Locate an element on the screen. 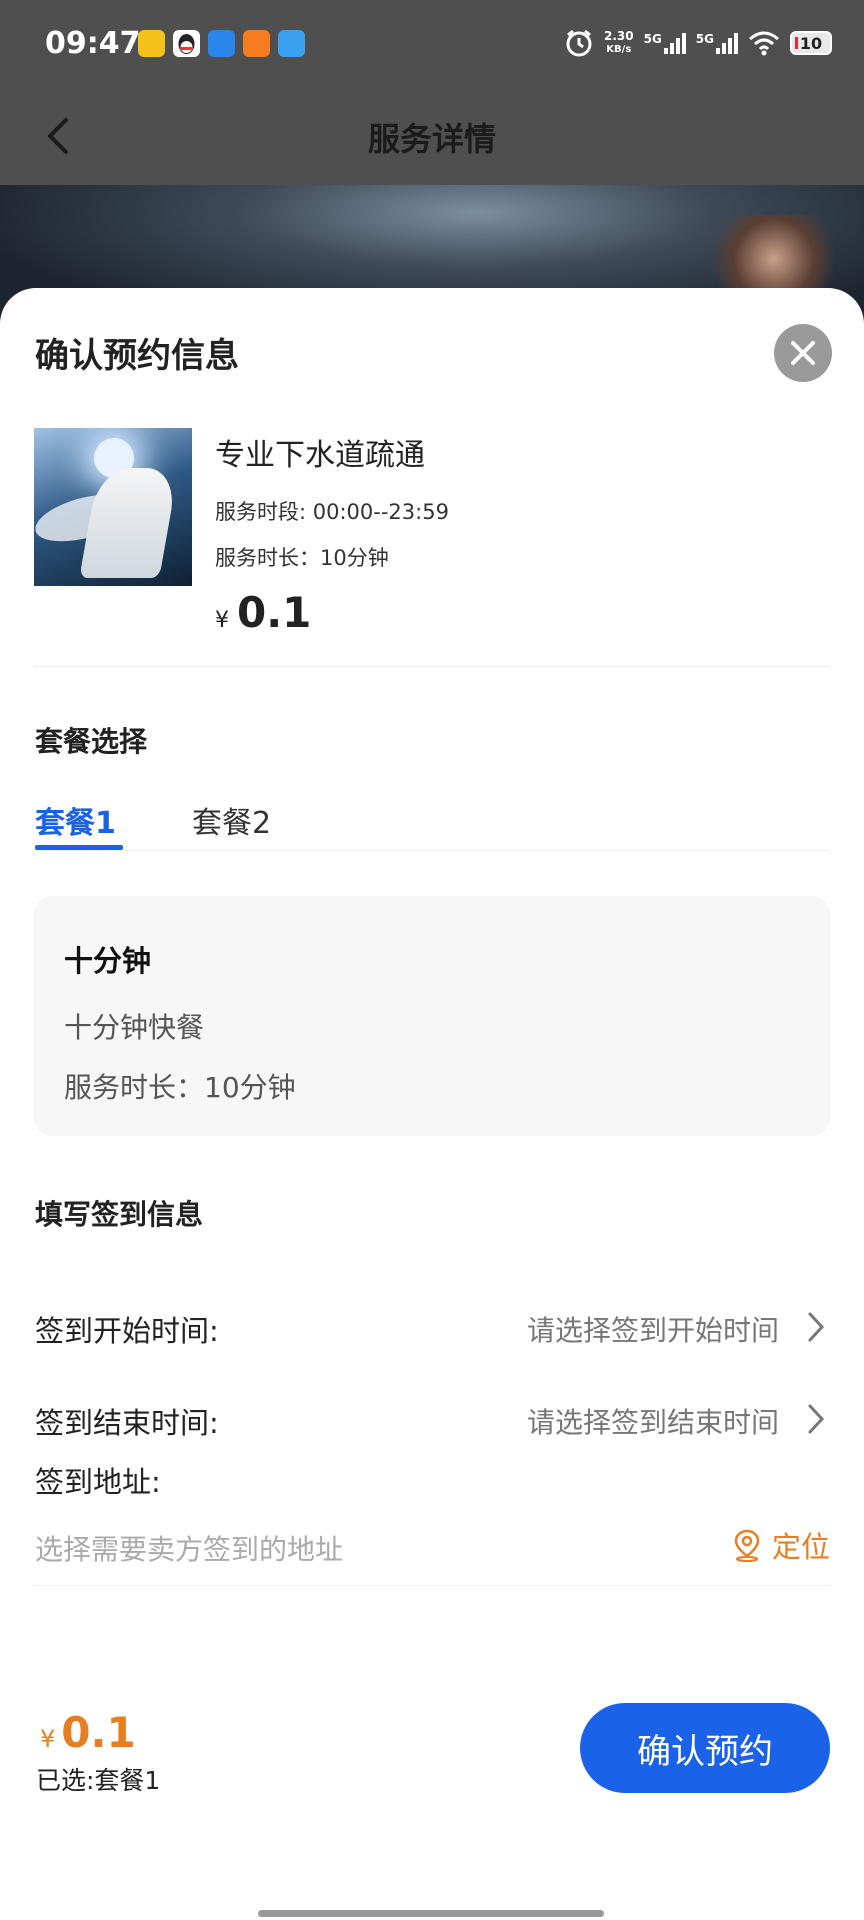 The image size is (864, 1920). network-speed-unit: KB/s is located at coordinates (619, 49).